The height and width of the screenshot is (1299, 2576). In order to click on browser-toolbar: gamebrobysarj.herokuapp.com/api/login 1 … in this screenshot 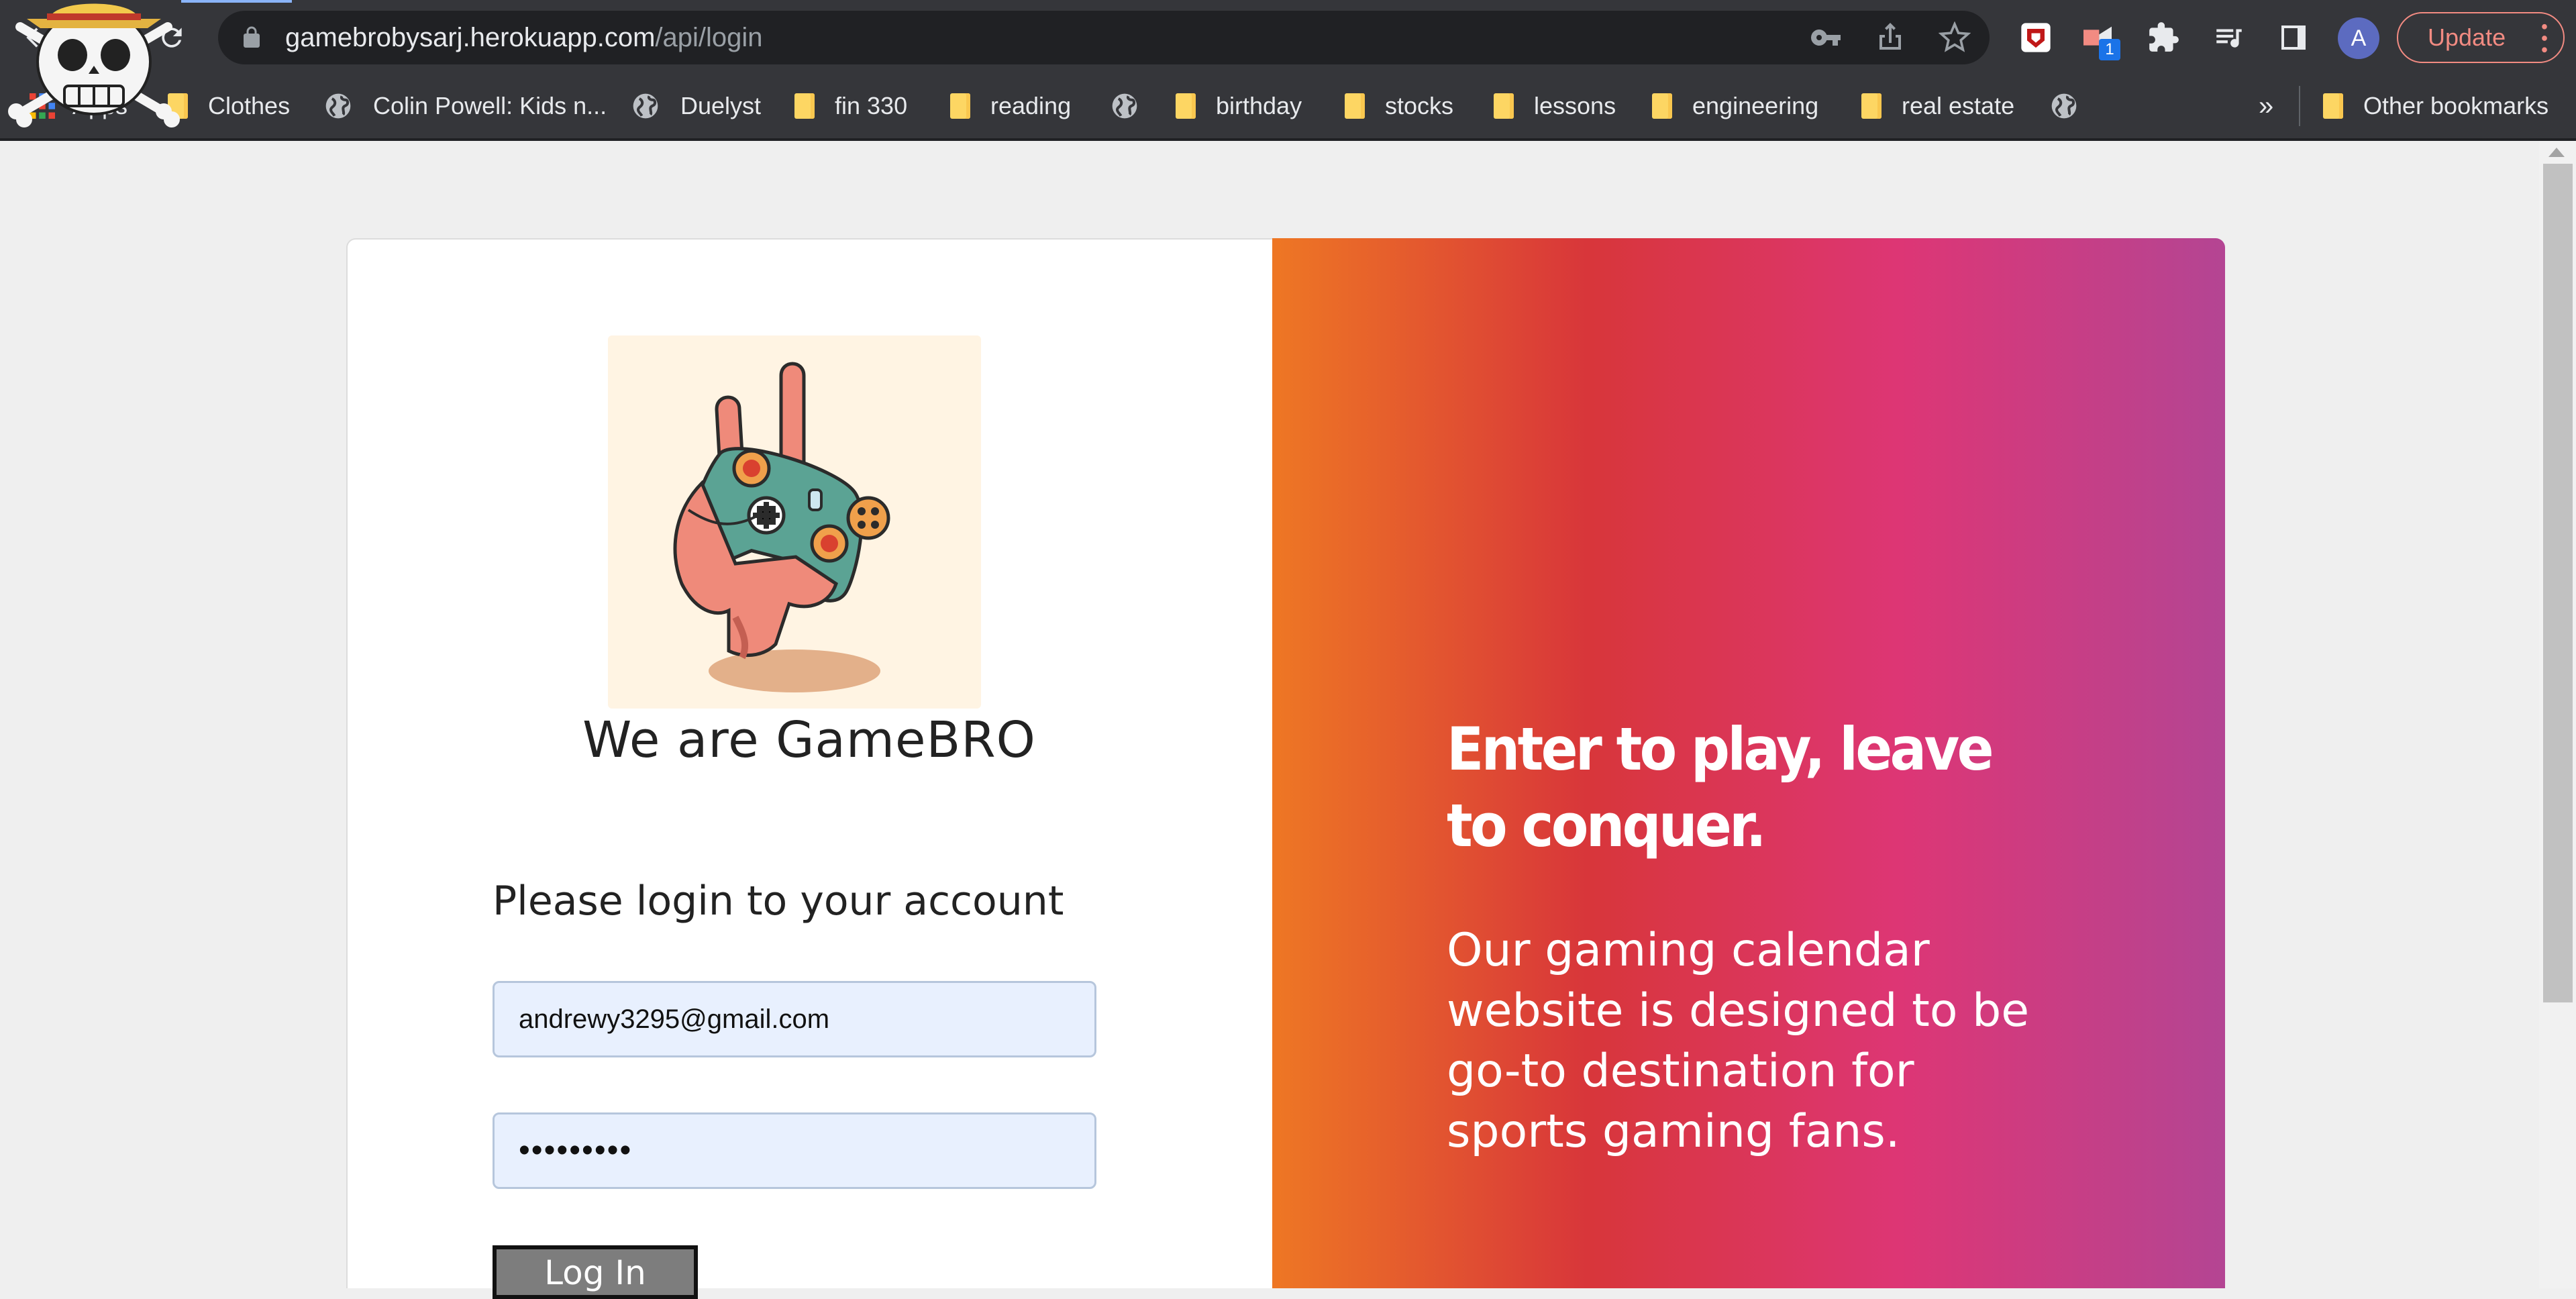, I will do `click(1288, 37)`.